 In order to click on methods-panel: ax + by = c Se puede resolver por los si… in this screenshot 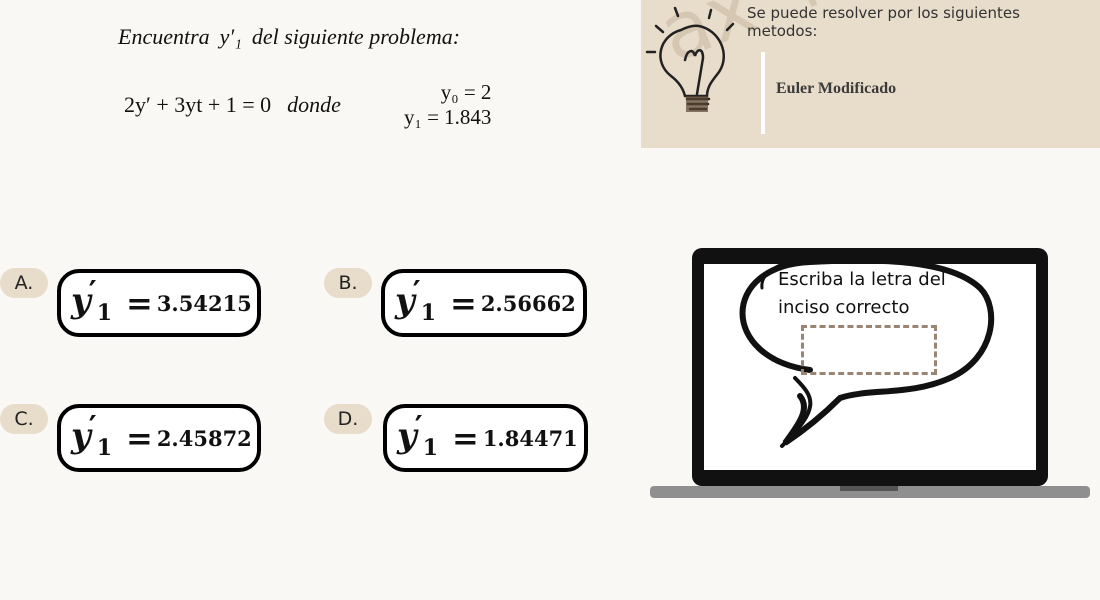, I will do `click(870, 74)`.